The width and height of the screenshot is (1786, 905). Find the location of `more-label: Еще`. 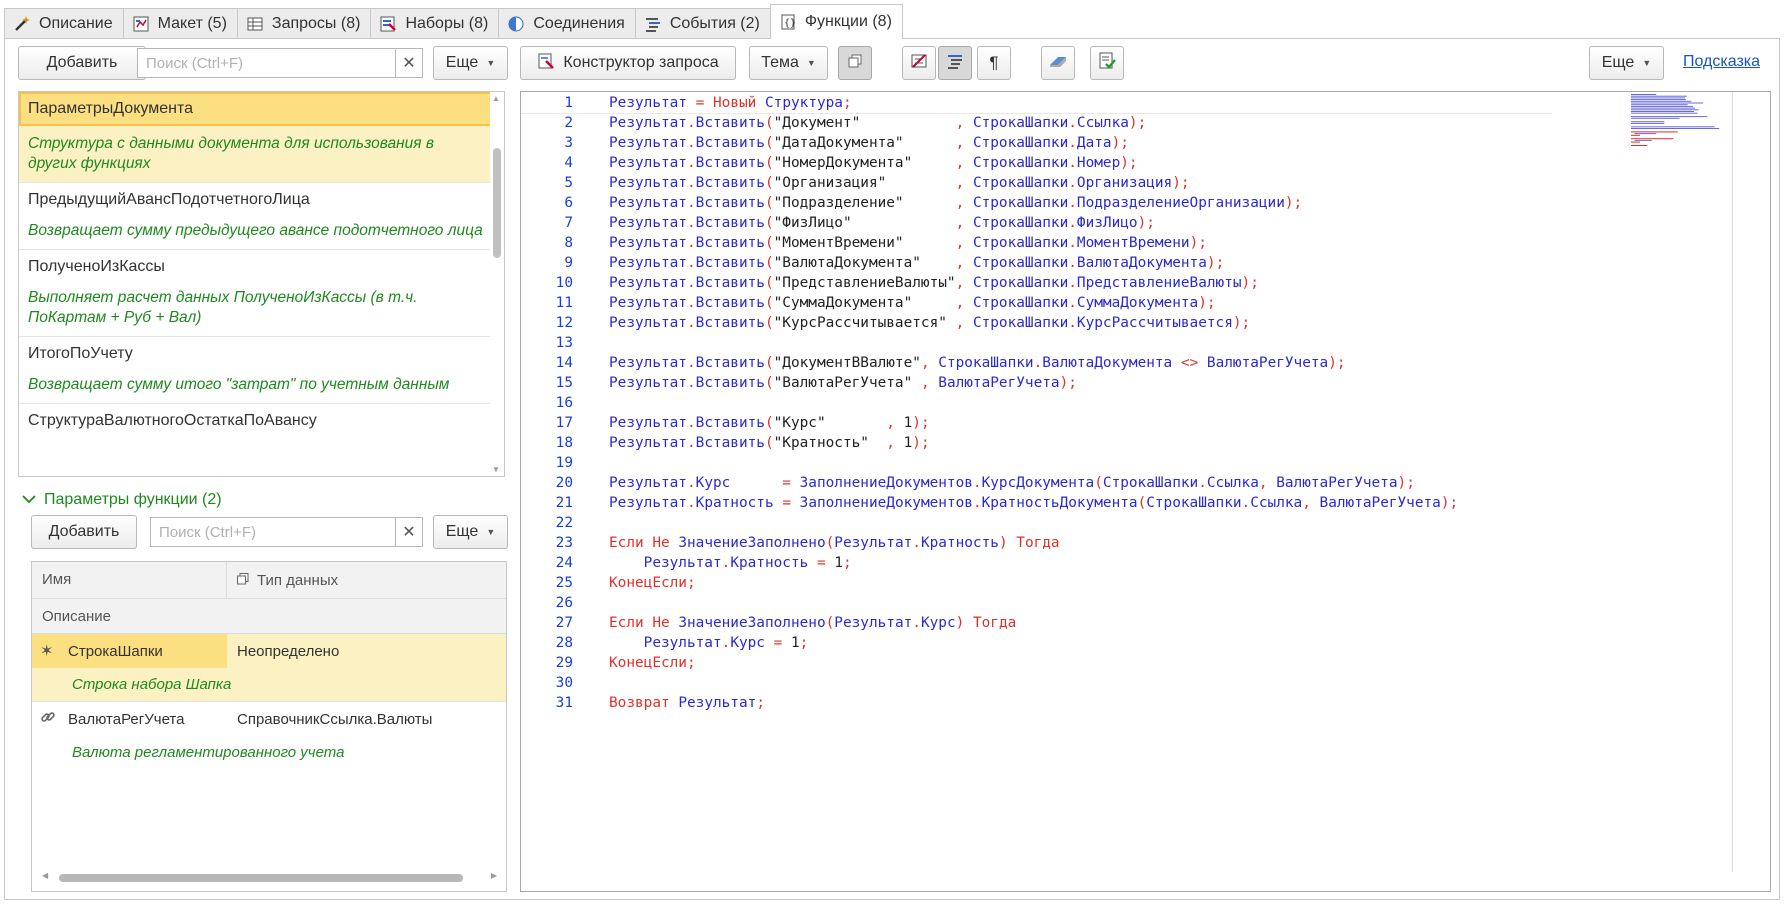

more-label: Еще is located at coordinates (1618, 62).